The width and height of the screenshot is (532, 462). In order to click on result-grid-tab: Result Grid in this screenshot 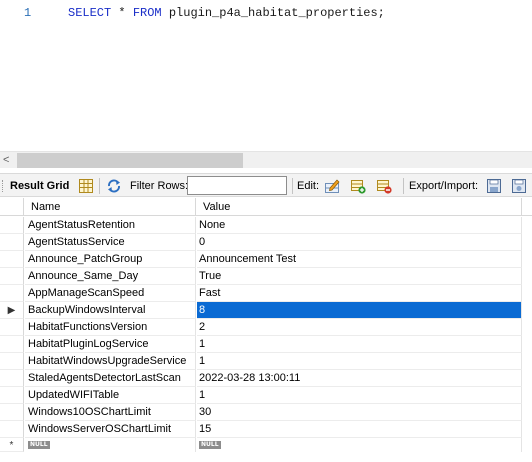, I will do `click(39, 186)`.